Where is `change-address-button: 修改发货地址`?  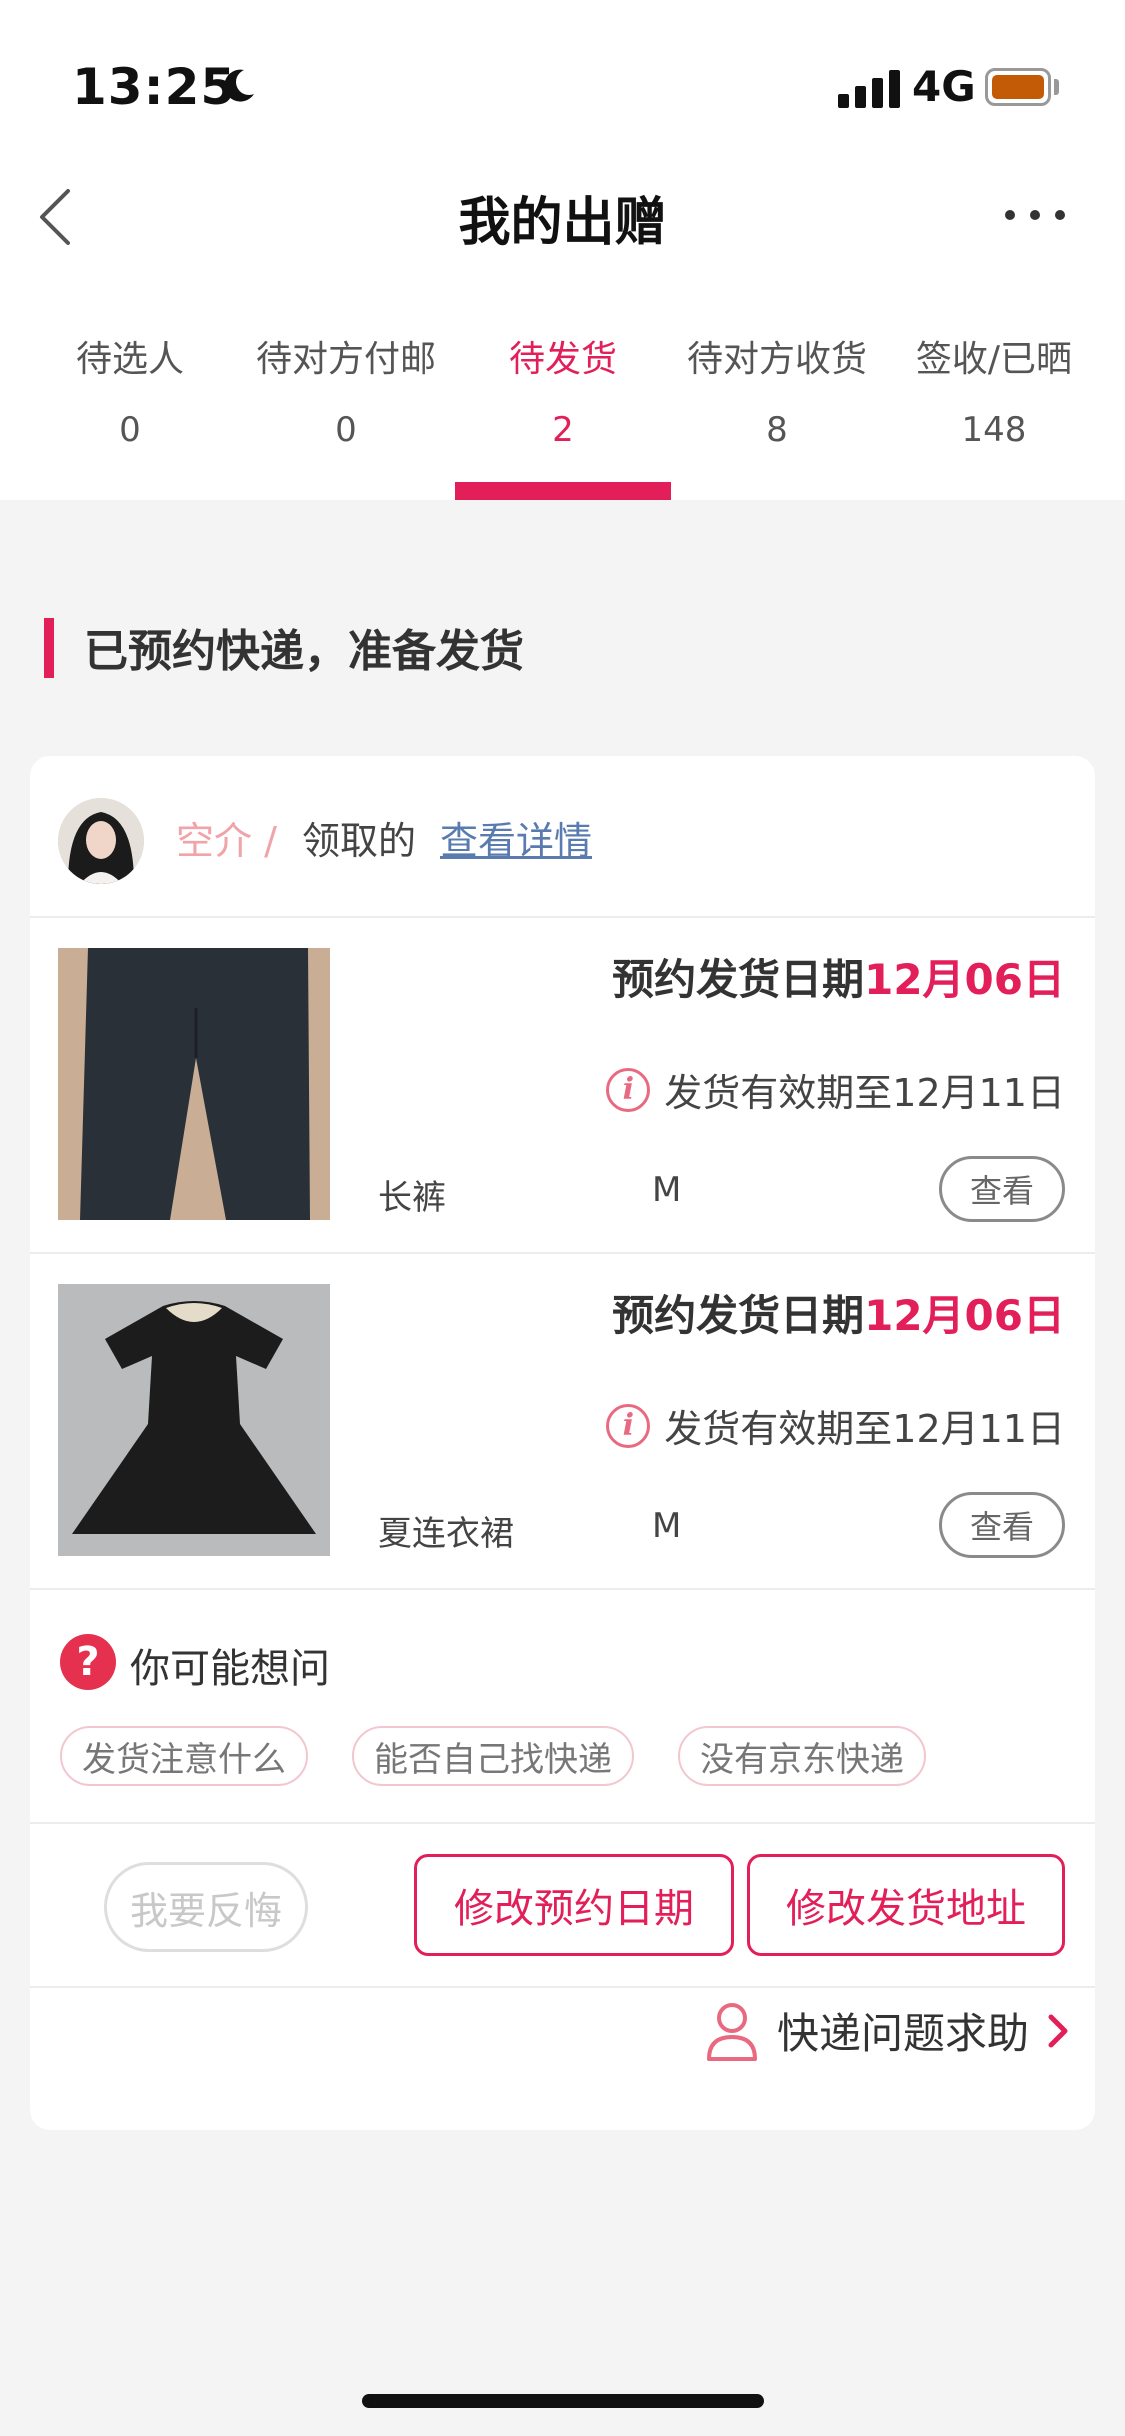 change-address-button: 修改发货地址 is located at coordinates (906, 1905).